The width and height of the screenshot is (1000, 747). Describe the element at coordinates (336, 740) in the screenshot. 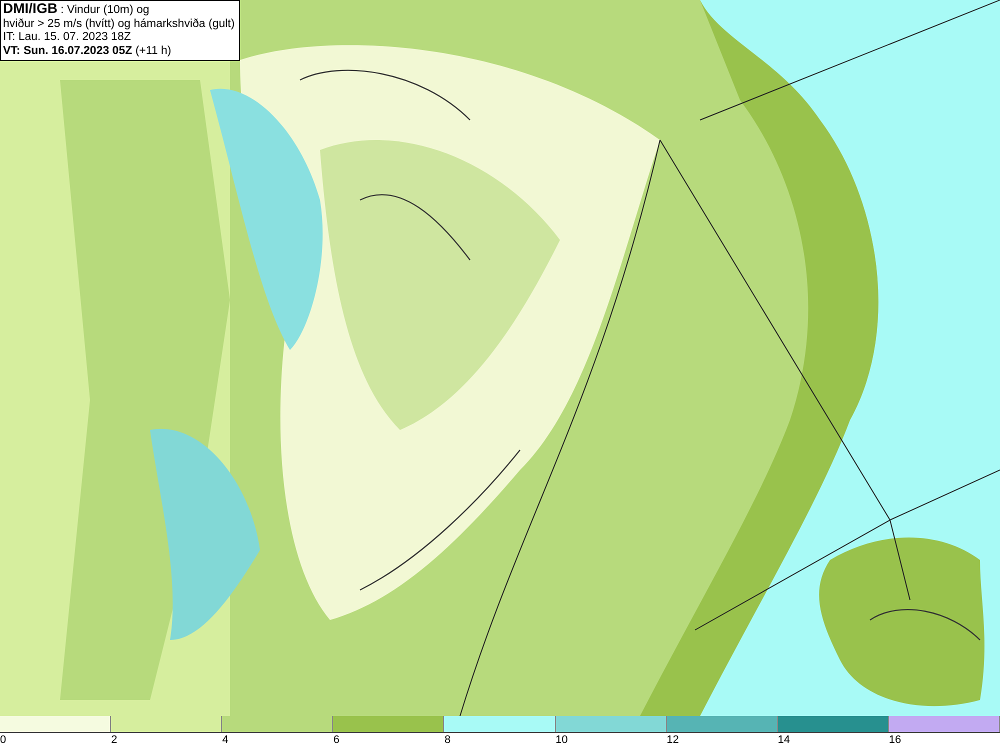

I see `legend-tick-label: 6` at that location.